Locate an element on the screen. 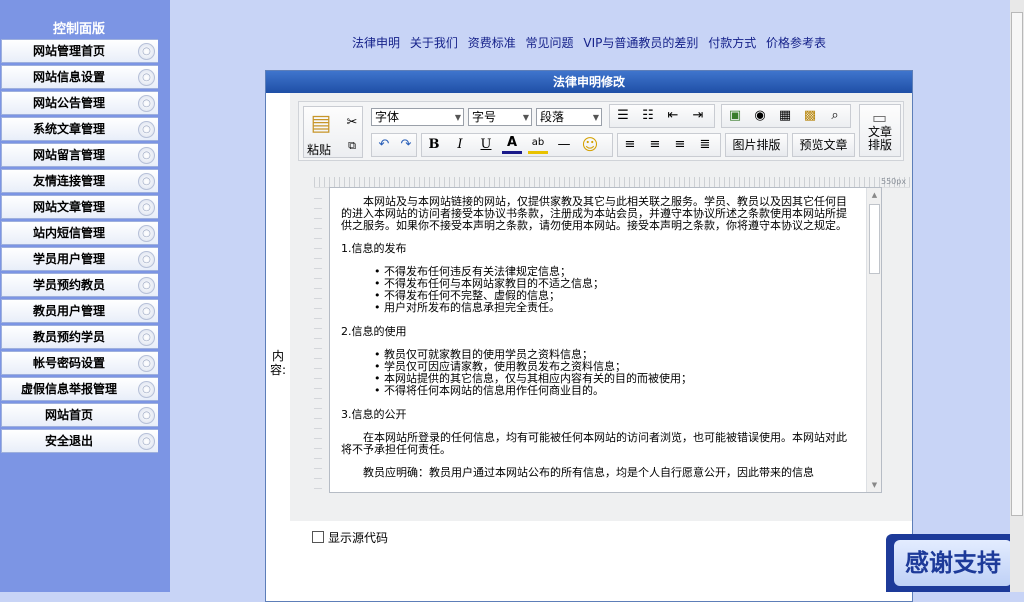  sidebar-item-label: 虚假信息举报管理 is located at coordinates (68, 389).